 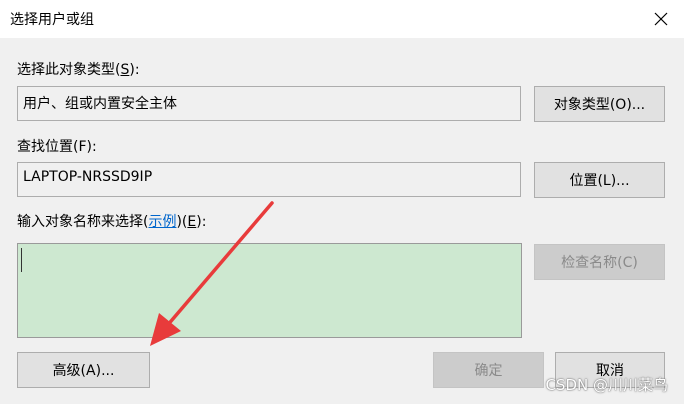 I want to click on location-label: 查找位置(F):, so click(x=57, y=147).